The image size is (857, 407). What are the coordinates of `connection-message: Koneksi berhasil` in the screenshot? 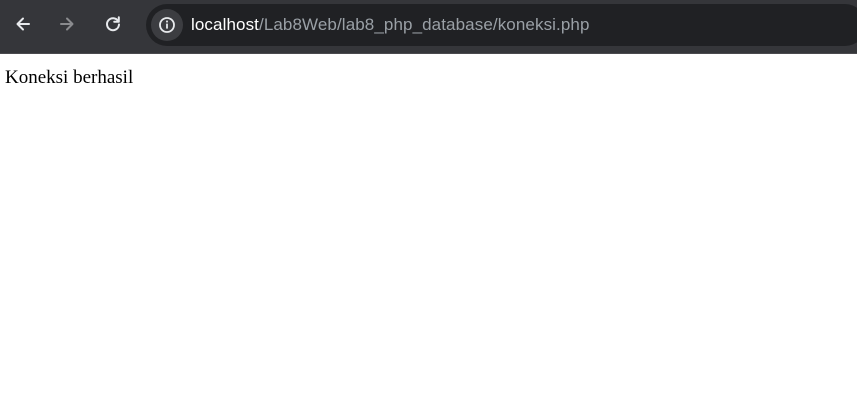 It's located at (69, 77).